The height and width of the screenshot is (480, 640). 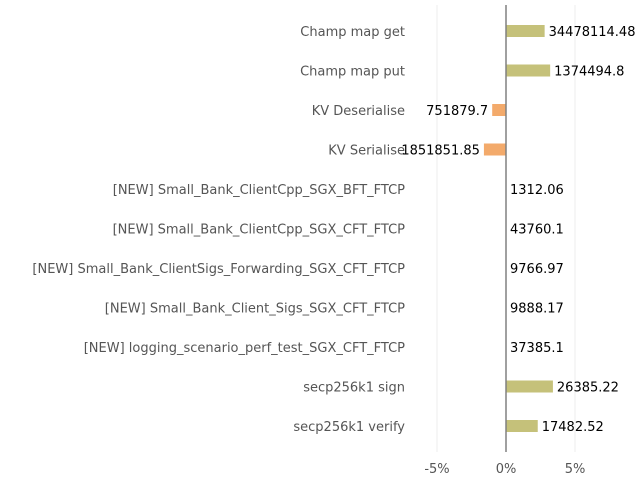 What do you see at coordinates (592, 32) in the screenshot?
I see `value-label: 34478114.48` at bounding box center [592, 32].